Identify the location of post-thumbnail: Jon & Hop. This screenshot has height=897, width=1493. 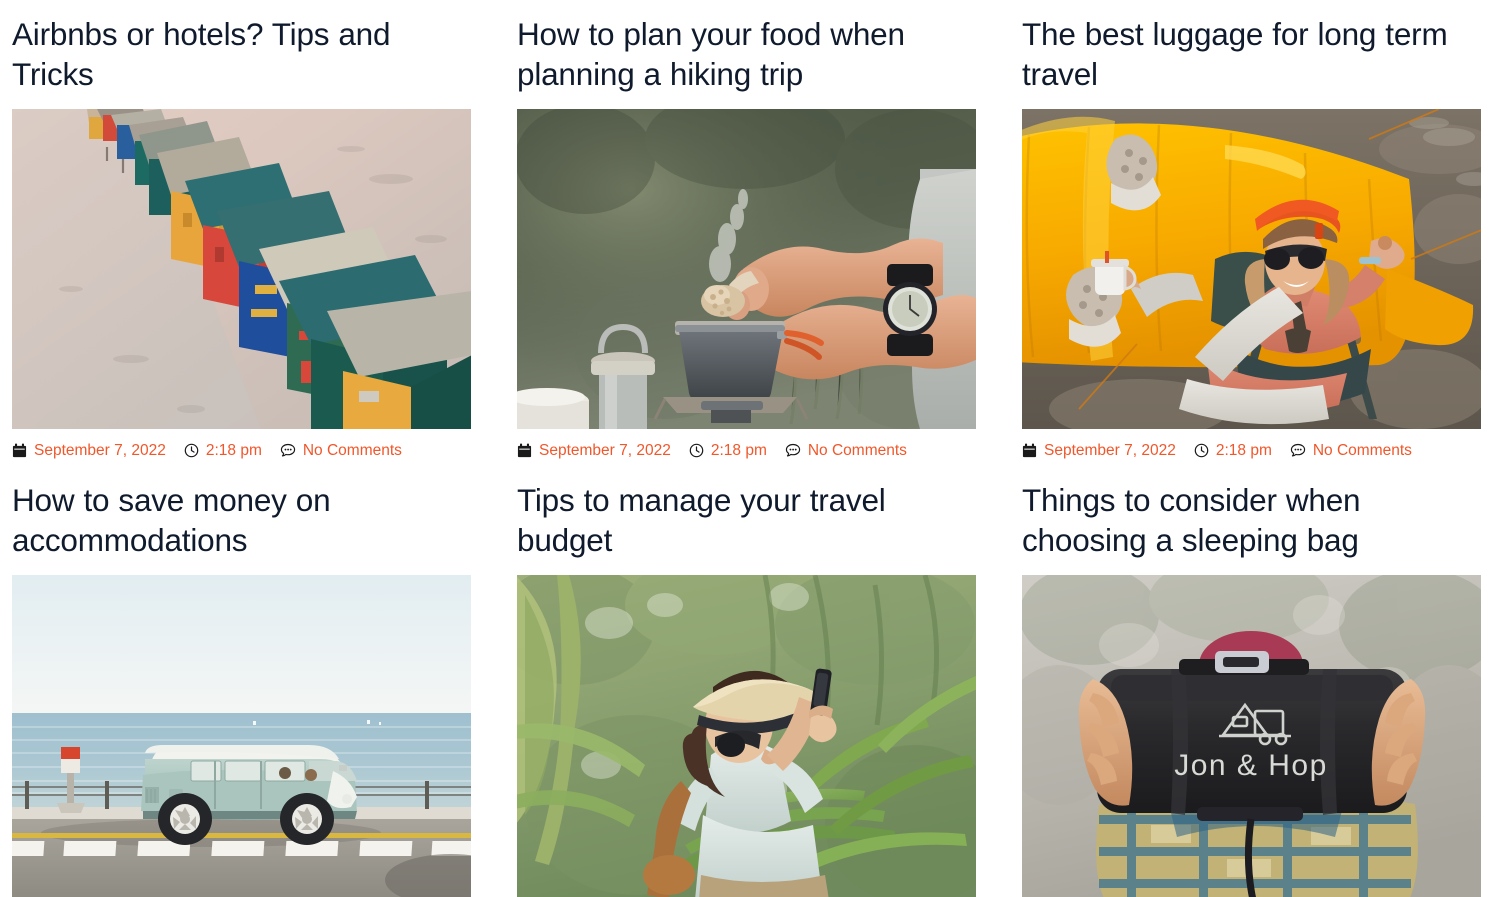
(1251, 736).